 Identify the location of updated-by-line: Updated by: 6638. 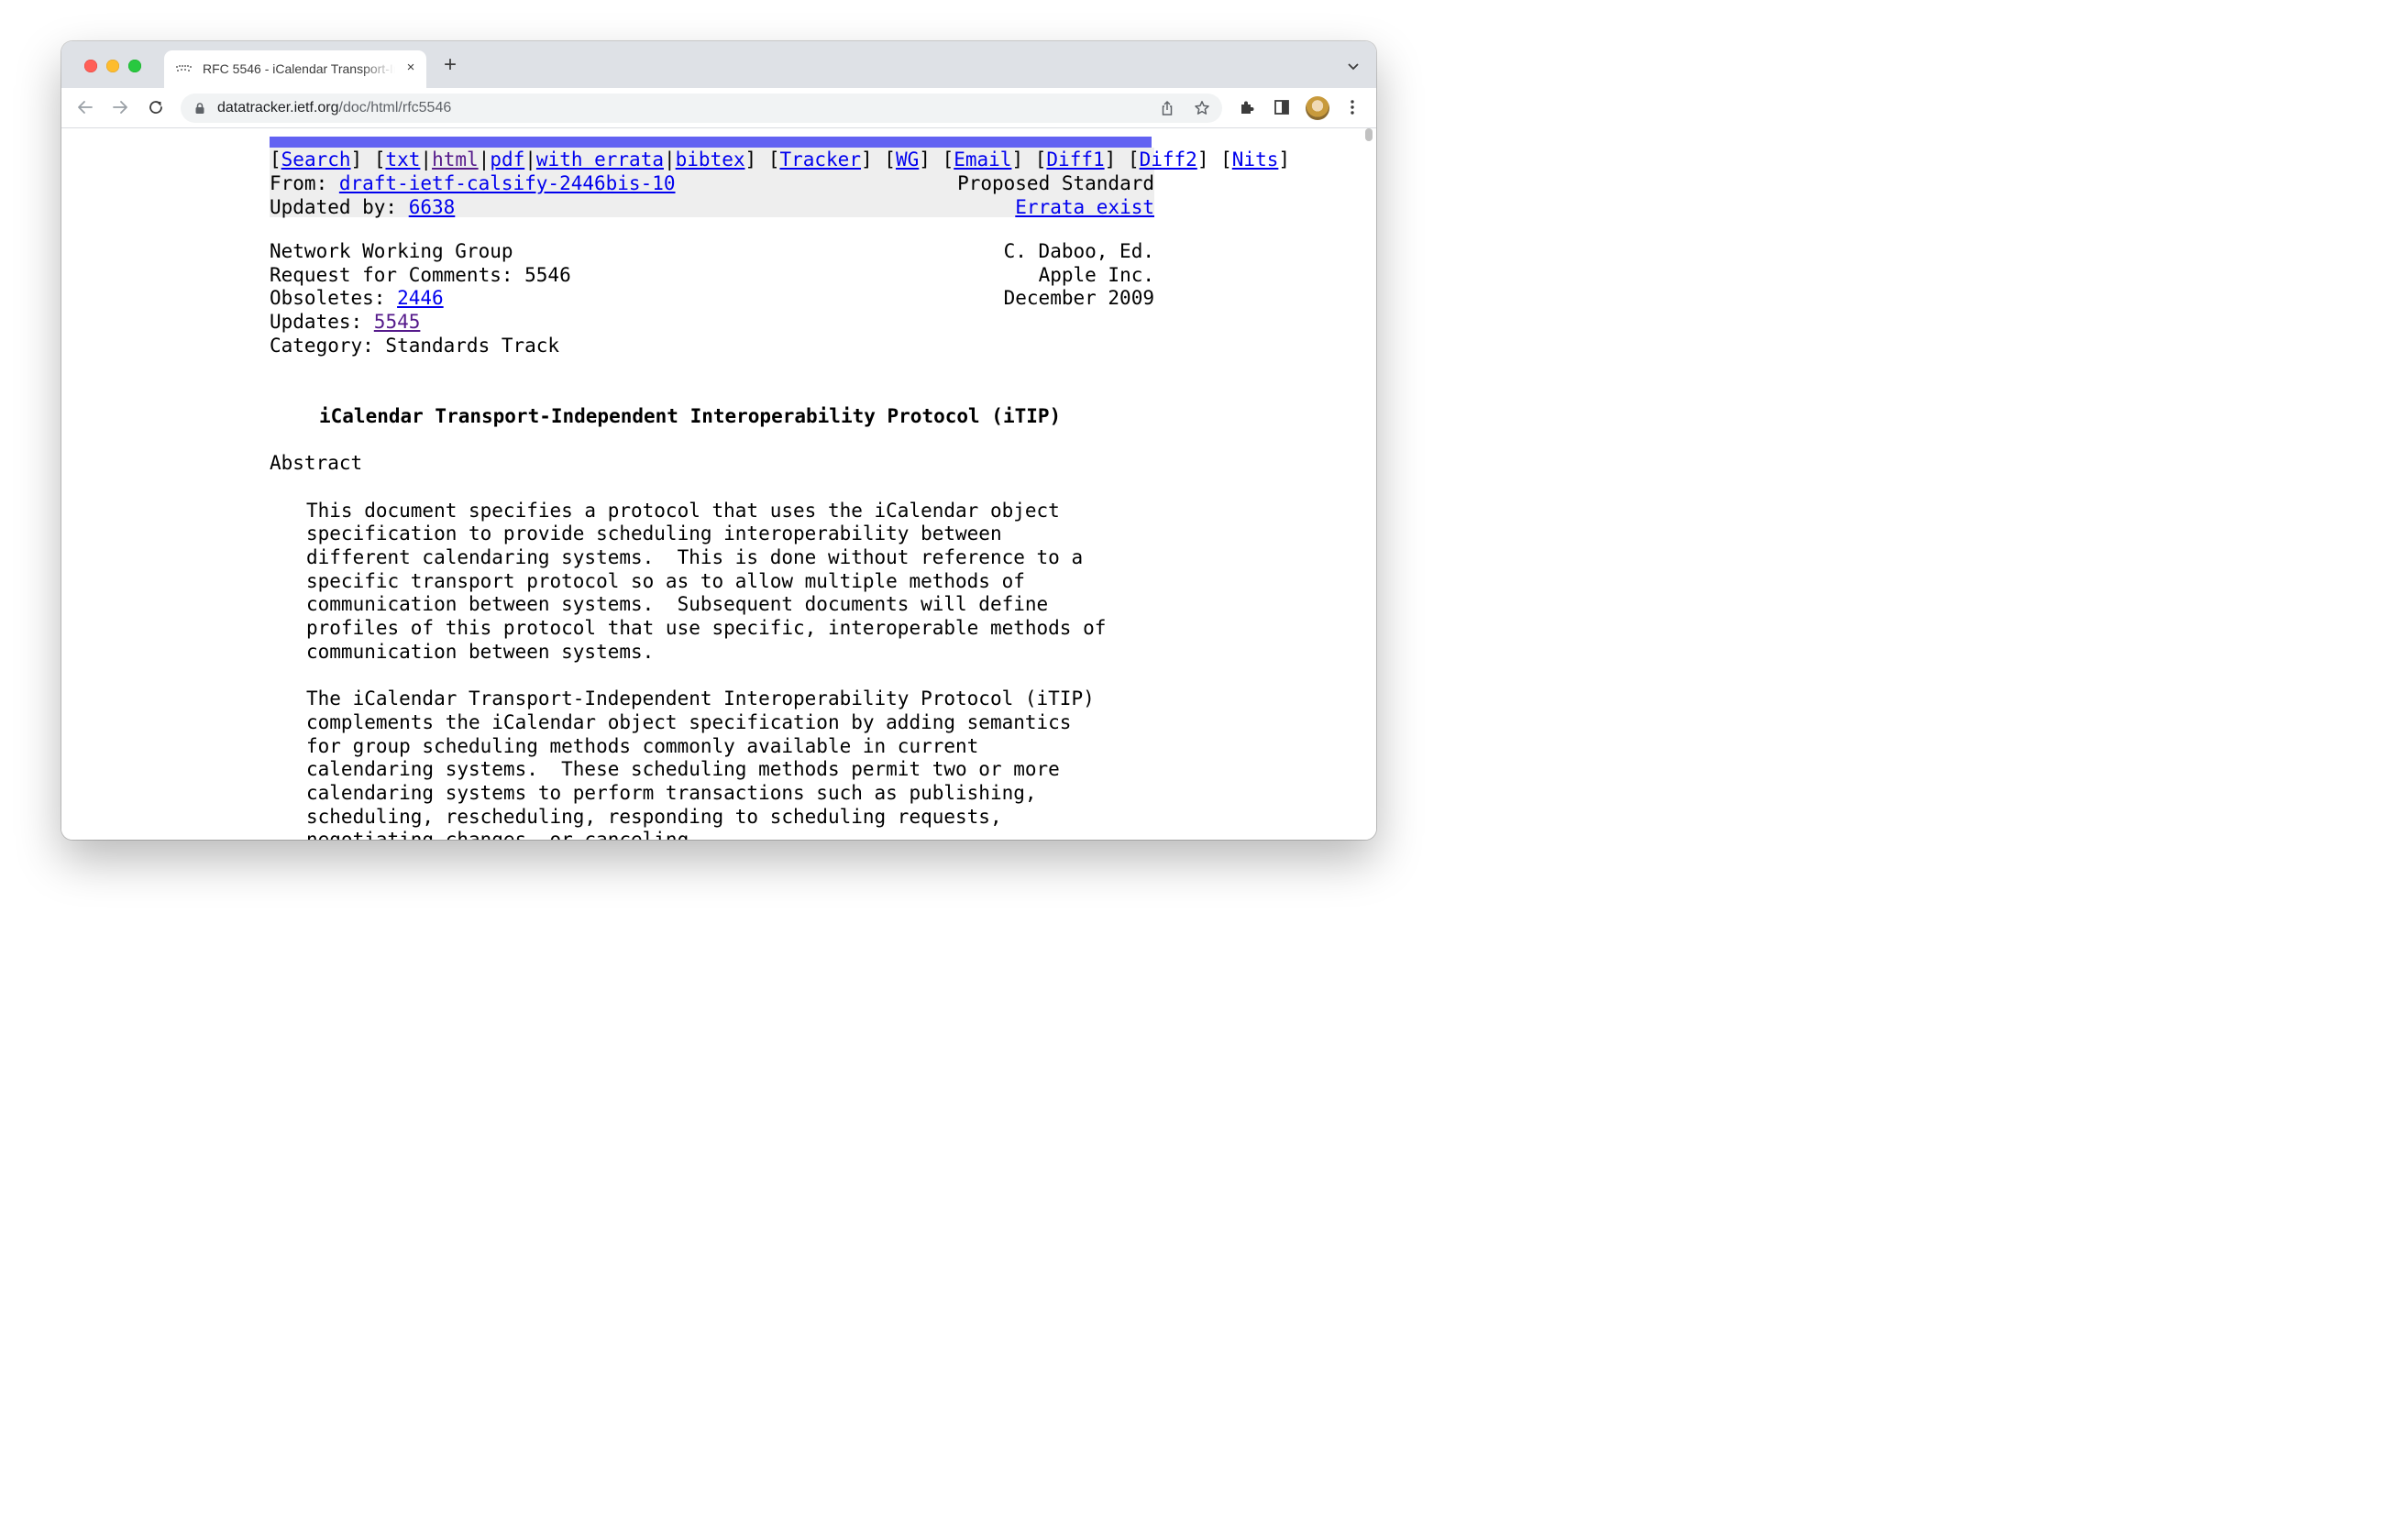
(363, 207).